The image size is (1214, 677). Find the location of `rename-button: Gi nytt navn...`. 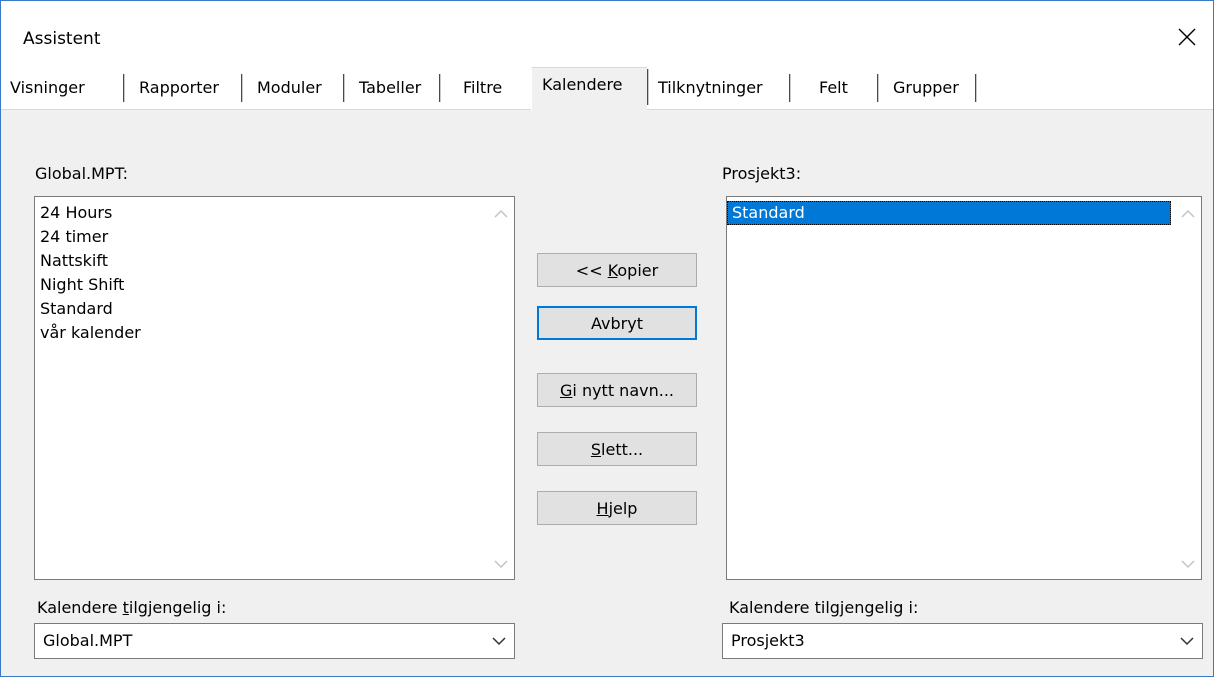

rename-button: Gi nytt navn... is located at coordinates (617, 390).